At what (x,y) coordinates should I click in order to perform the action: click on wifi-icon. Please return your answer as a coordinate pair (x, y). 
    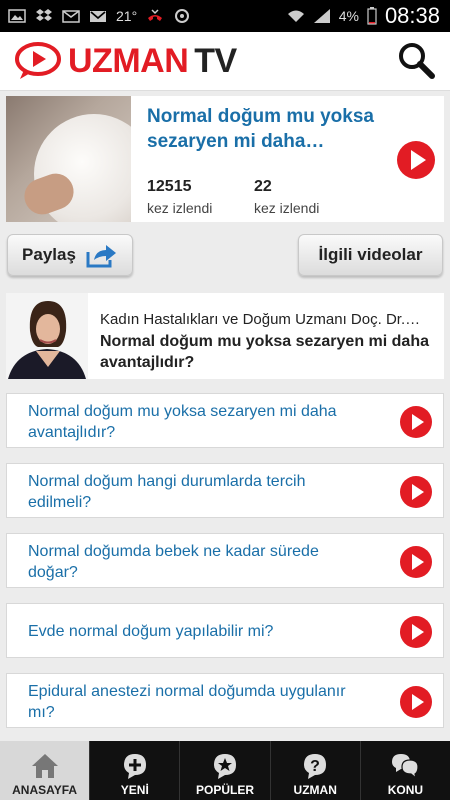
    Looking at the image, I should click on (295, 16).